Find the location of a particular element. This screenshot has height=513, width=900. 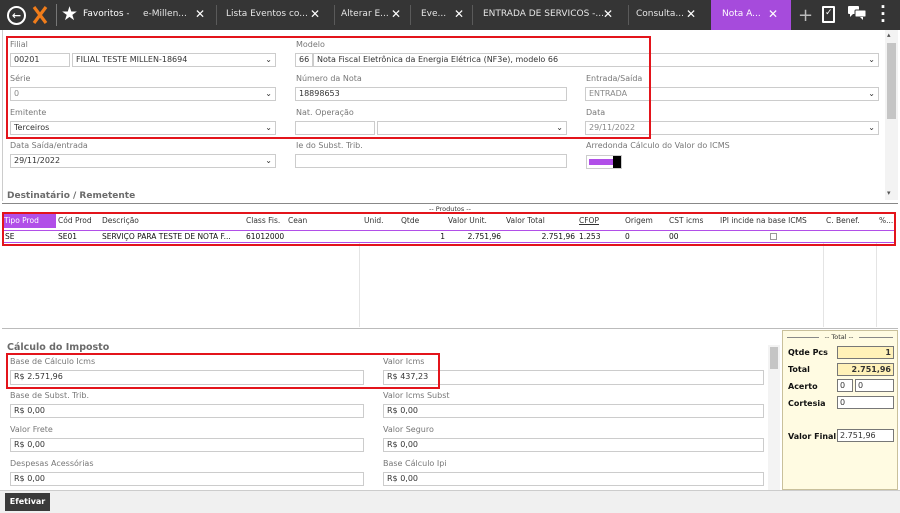

data-saida-select: 29/11/2022 ⌄ is located at coordinates (143, 161).